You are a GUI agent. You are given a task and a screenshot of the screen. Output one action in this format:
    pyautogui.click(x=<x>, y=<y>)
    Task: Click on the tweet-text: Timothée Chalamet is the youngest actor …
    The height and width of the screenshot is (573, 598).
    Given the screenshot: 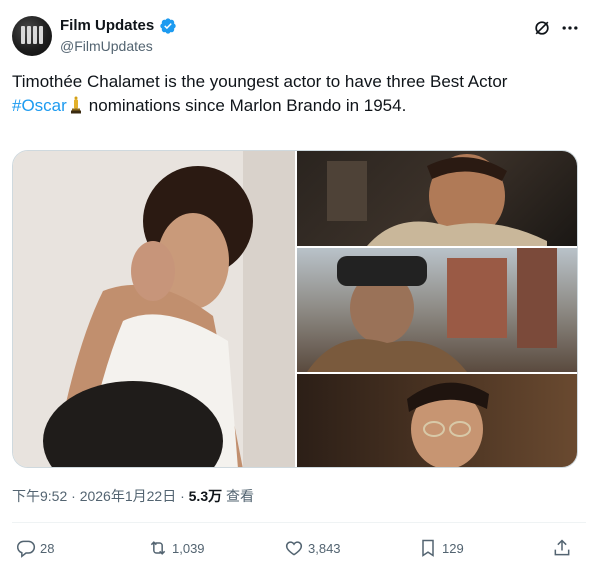 What is the action you would take?
    pyautogui.click(x=299, y=94)
    